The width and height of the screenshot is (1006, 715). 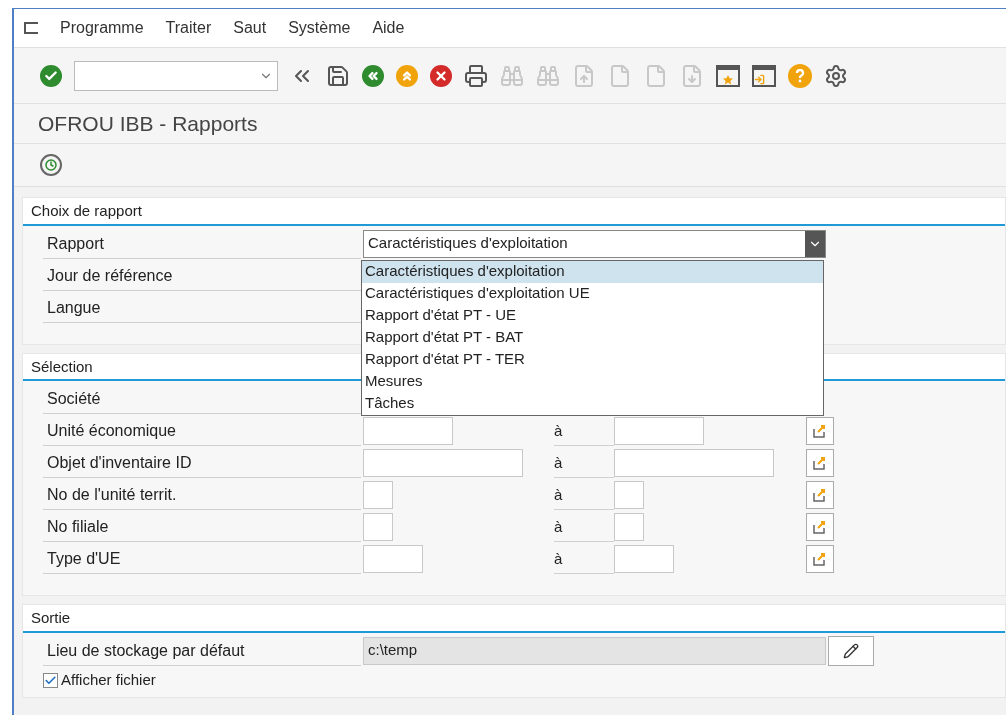 I want to click on exit-icon, so click(x=407, y=75).